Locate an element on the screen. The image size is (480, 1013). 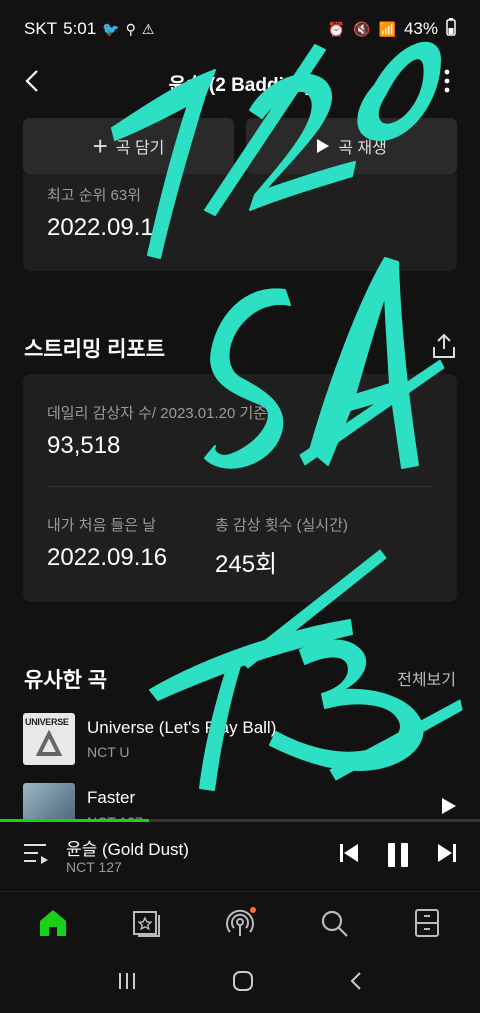
tab-search is located at coordinates (334, 923).